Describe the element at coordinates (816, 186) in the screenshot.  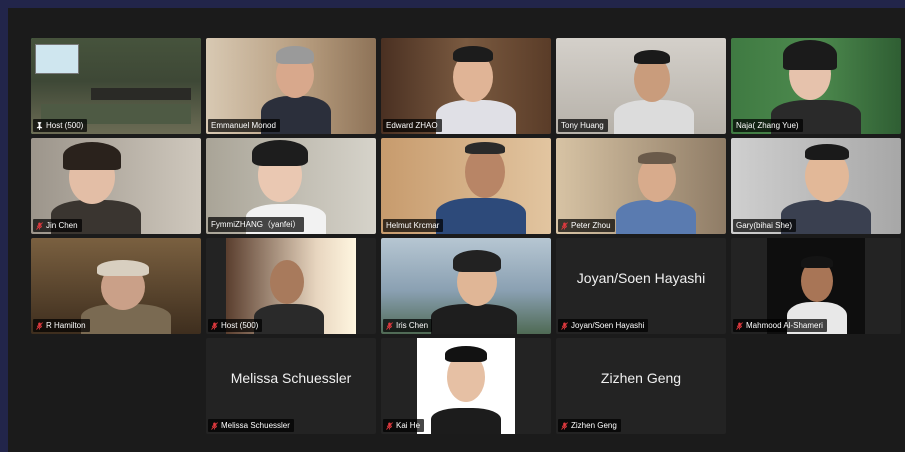
I see `participant-tile: Gary(bihai She)` at that location.